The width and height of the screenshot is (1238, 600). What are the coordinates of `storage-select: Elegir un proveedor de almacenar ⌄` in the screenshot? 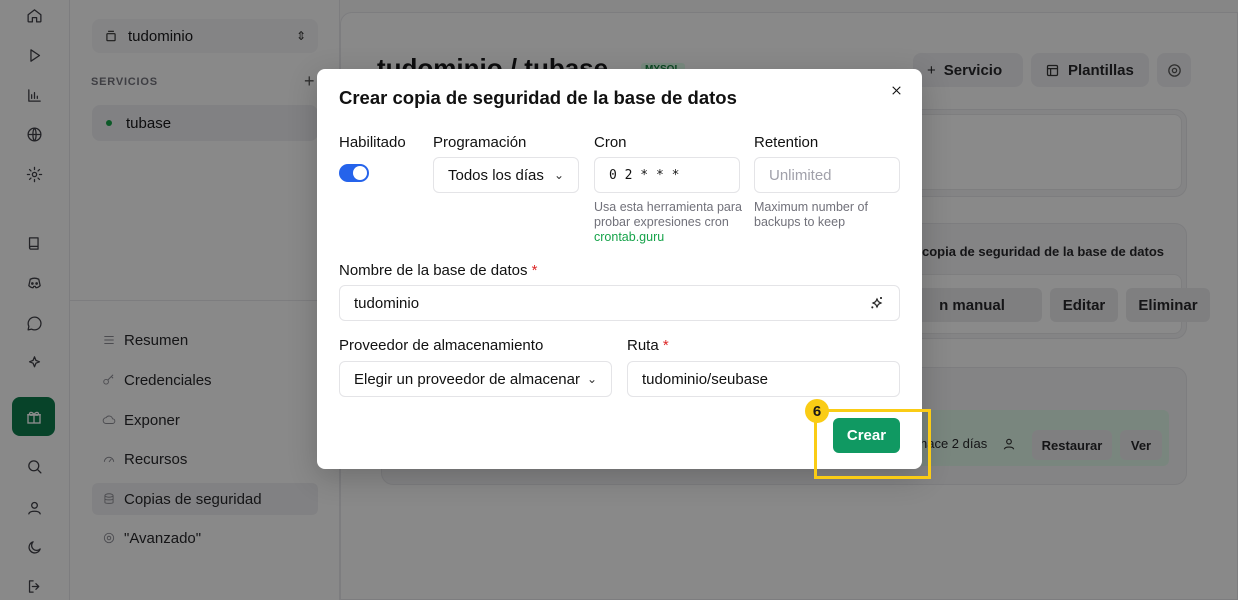 It's located at (475, 379).